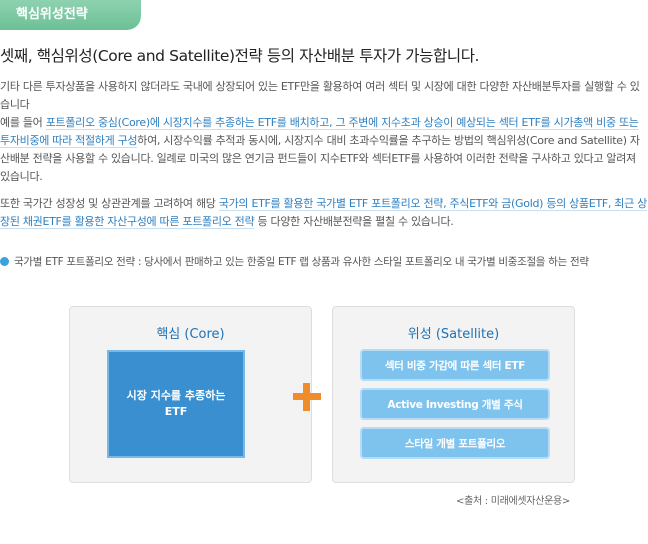  What do you see at coordinates (513, 501) in the screenshot?
I see `source-note: <출처 : 미래에셋자산운용>` at bounding box center [513, 501].